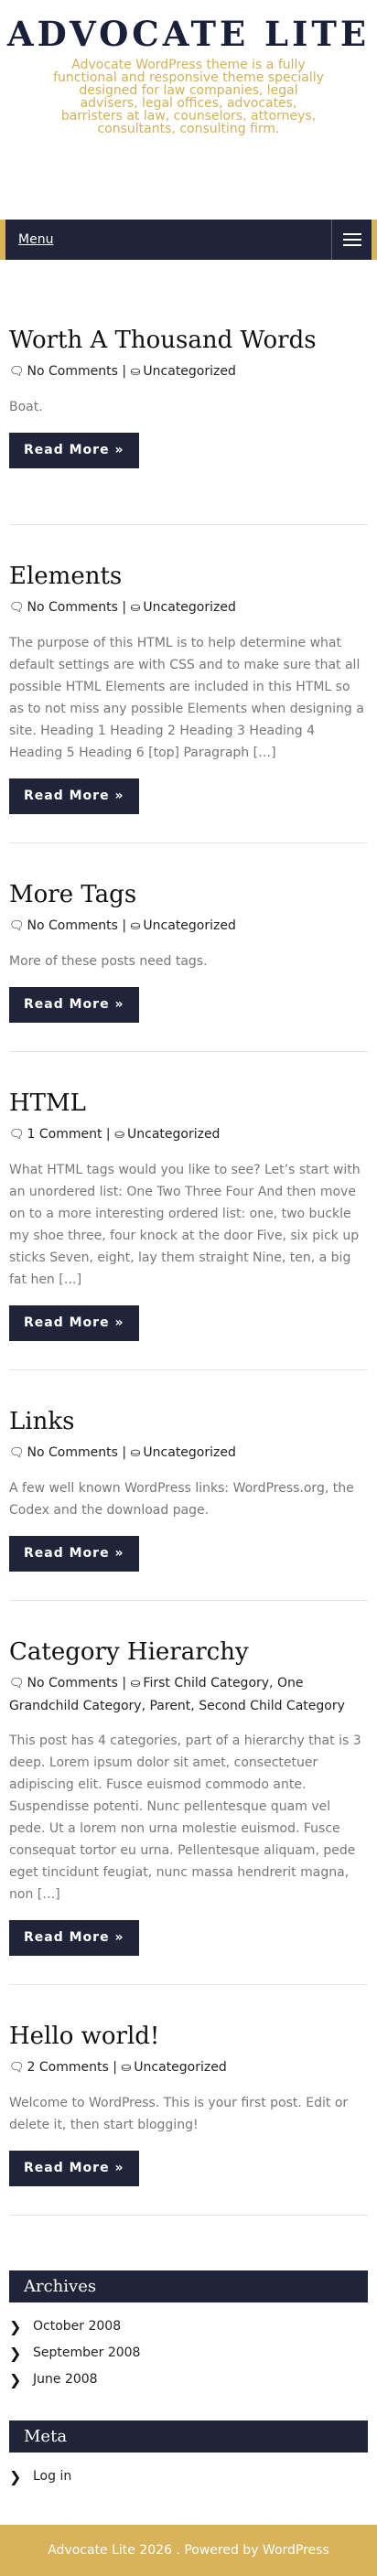 The height and width of the screenshot is (2576, 377). I want to click on archive-item: ❯ September 2008, so click(188, 2354).